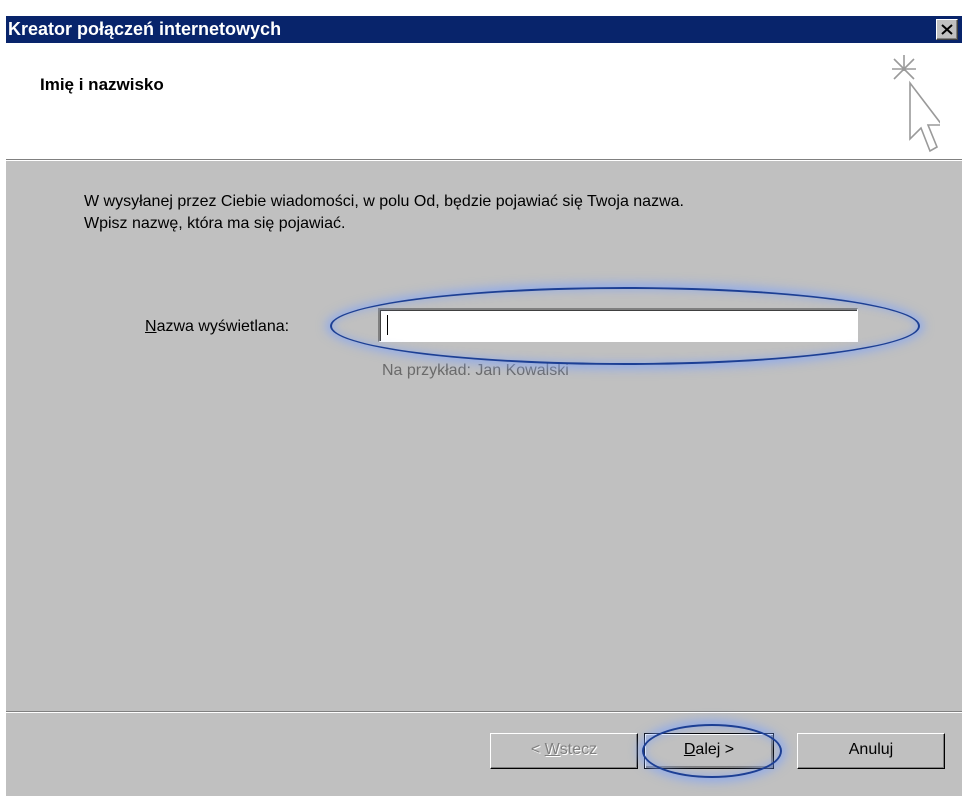 This screenshot has width=962, height=796. I want to click on text-caret, so click(387, 325).